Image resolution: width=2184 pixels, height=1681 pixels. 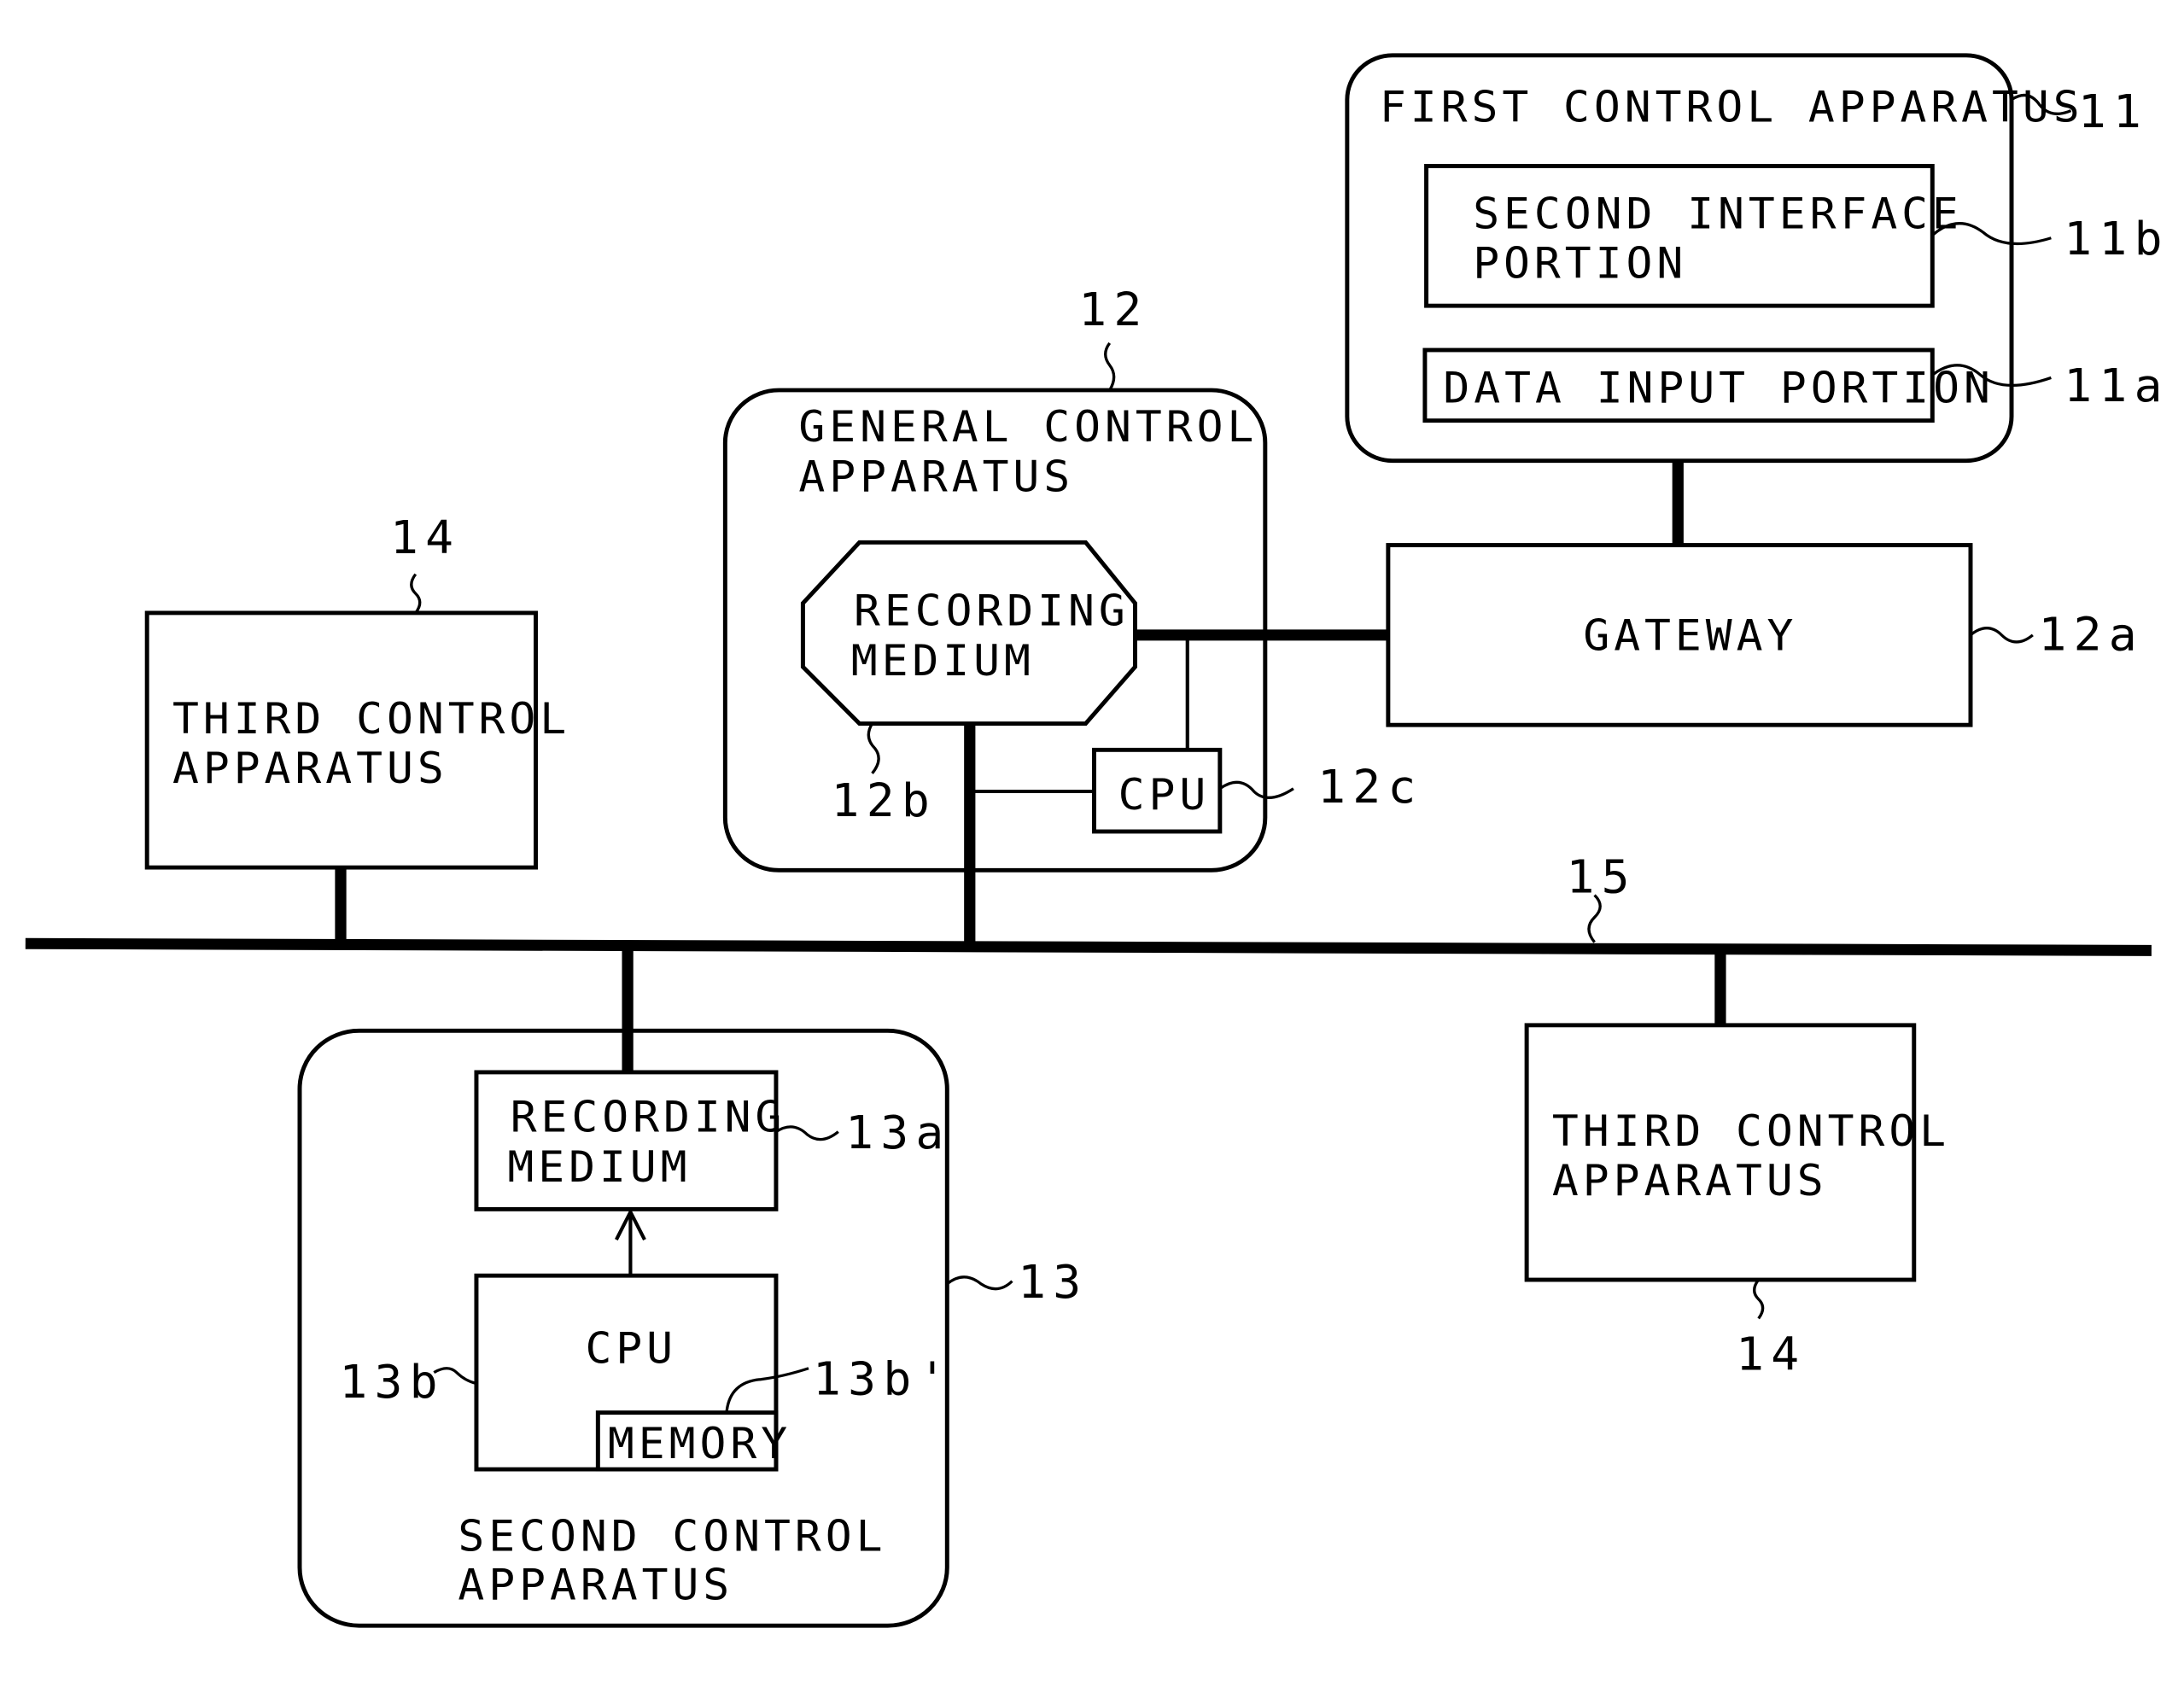 I want to click on third-control-right-leader, so click(x=1759, y=1300).